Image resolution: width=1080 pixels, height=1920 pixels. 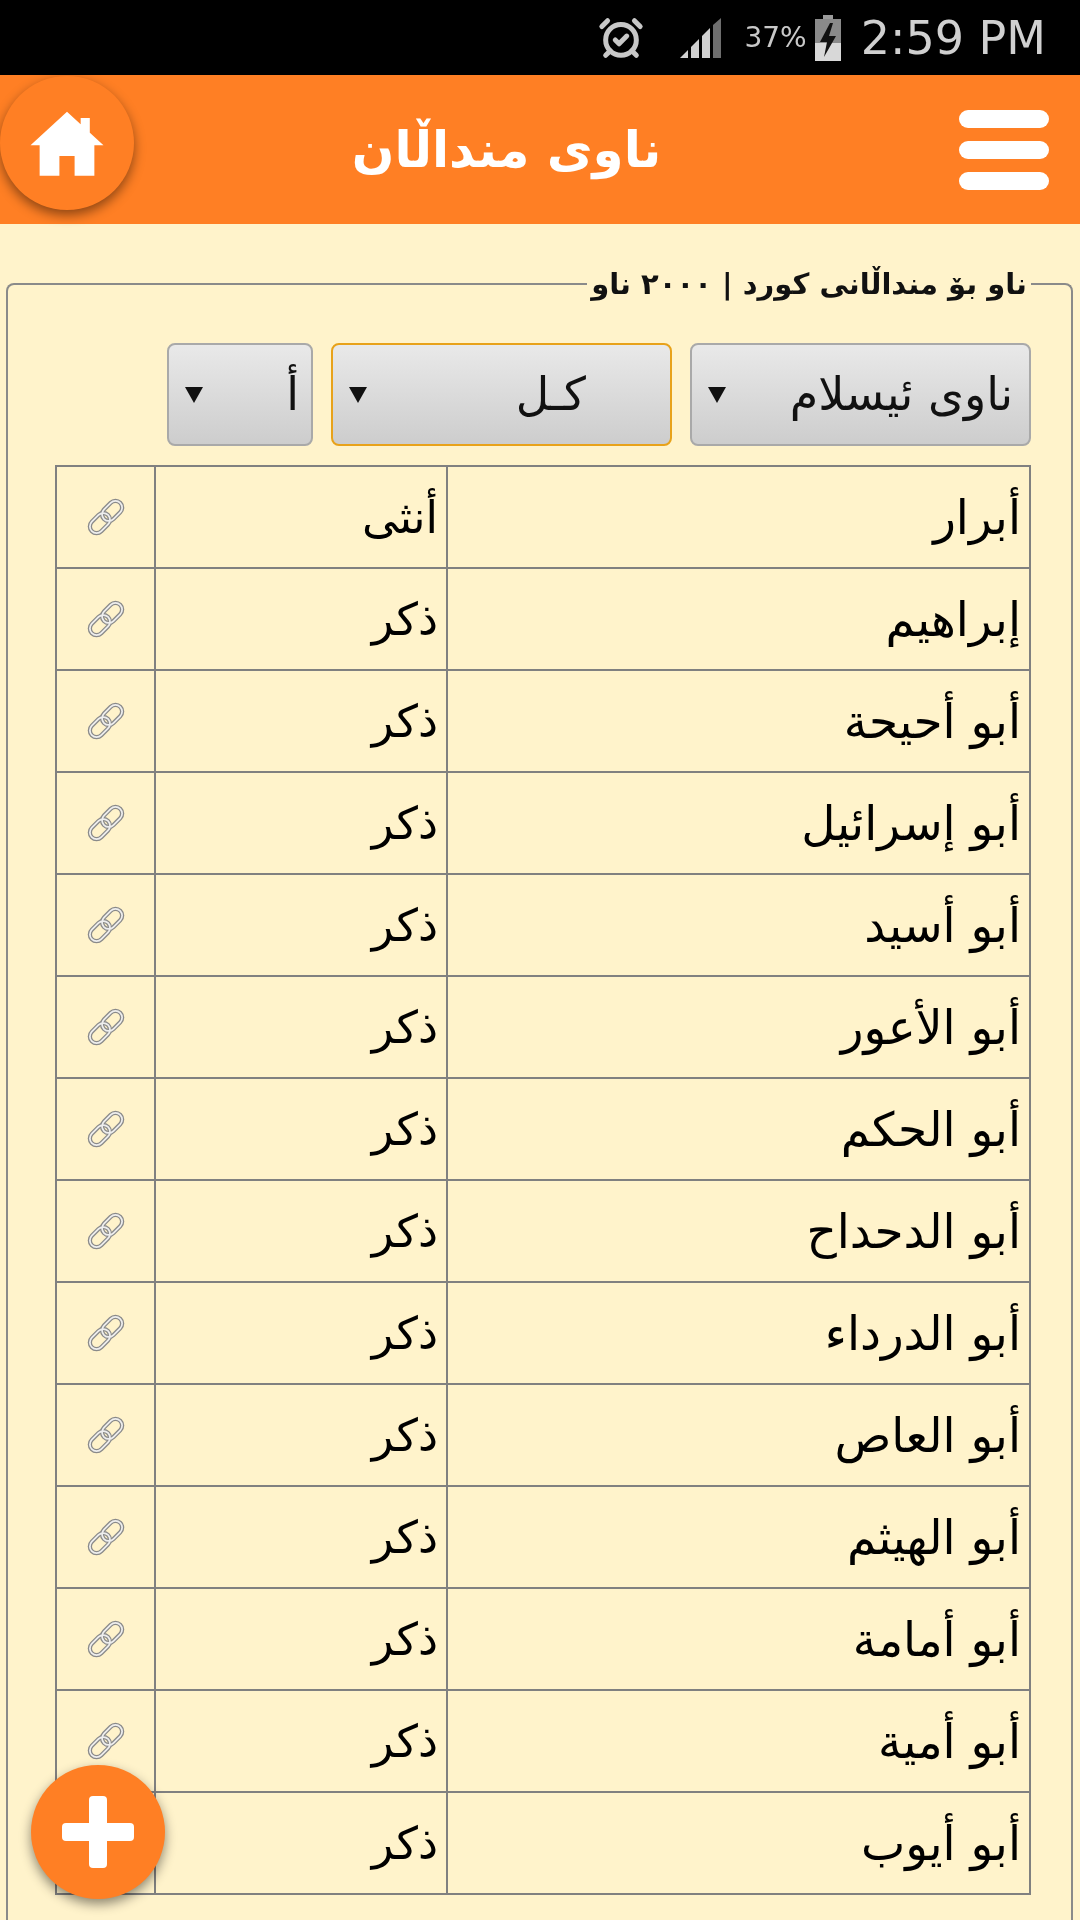 What do you see at coordinates (501, 394) in the screenshot?
I see `filter-dropdown: كـل` at bounding box center [501, 394].